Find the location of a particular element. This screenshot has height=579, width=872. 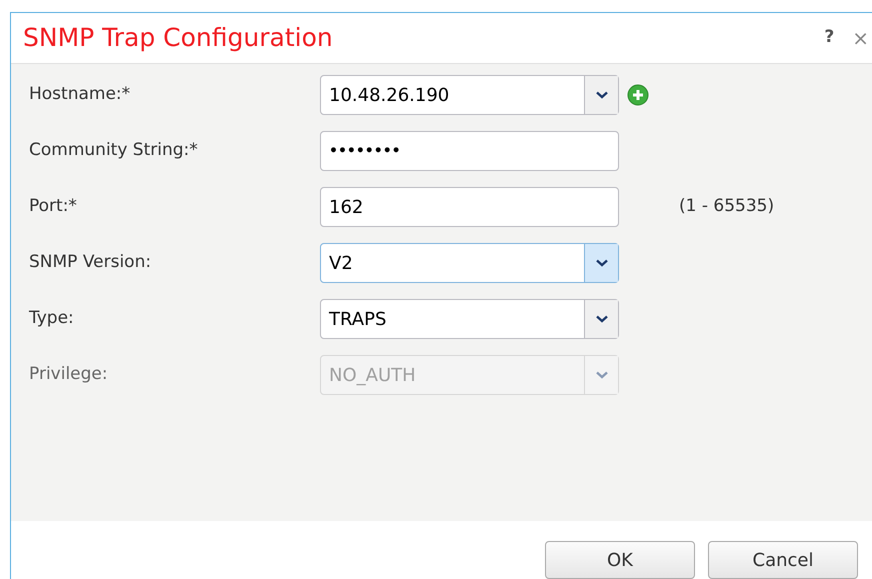

dropdown: V2 is located at coordinates (469, 263).